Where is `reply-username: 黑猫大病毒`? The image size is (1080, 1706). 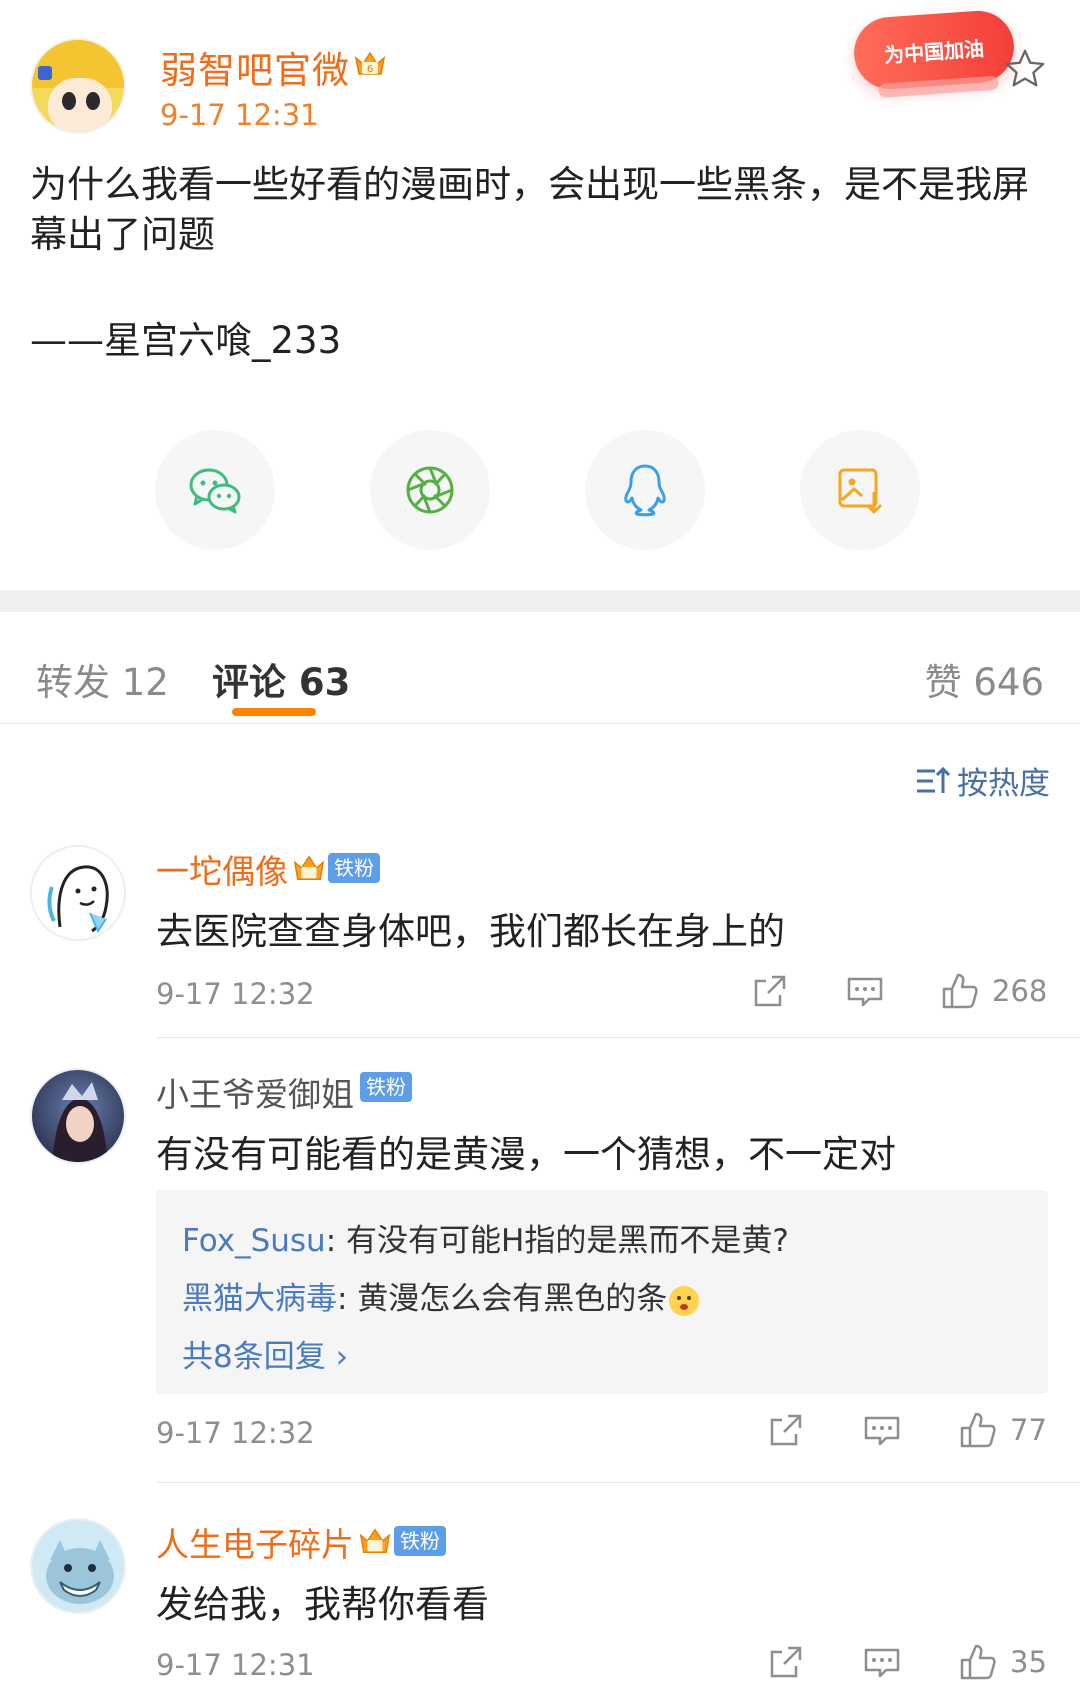
reply-username: 黑猫大病毒 is located at coordinates (259, 1299).